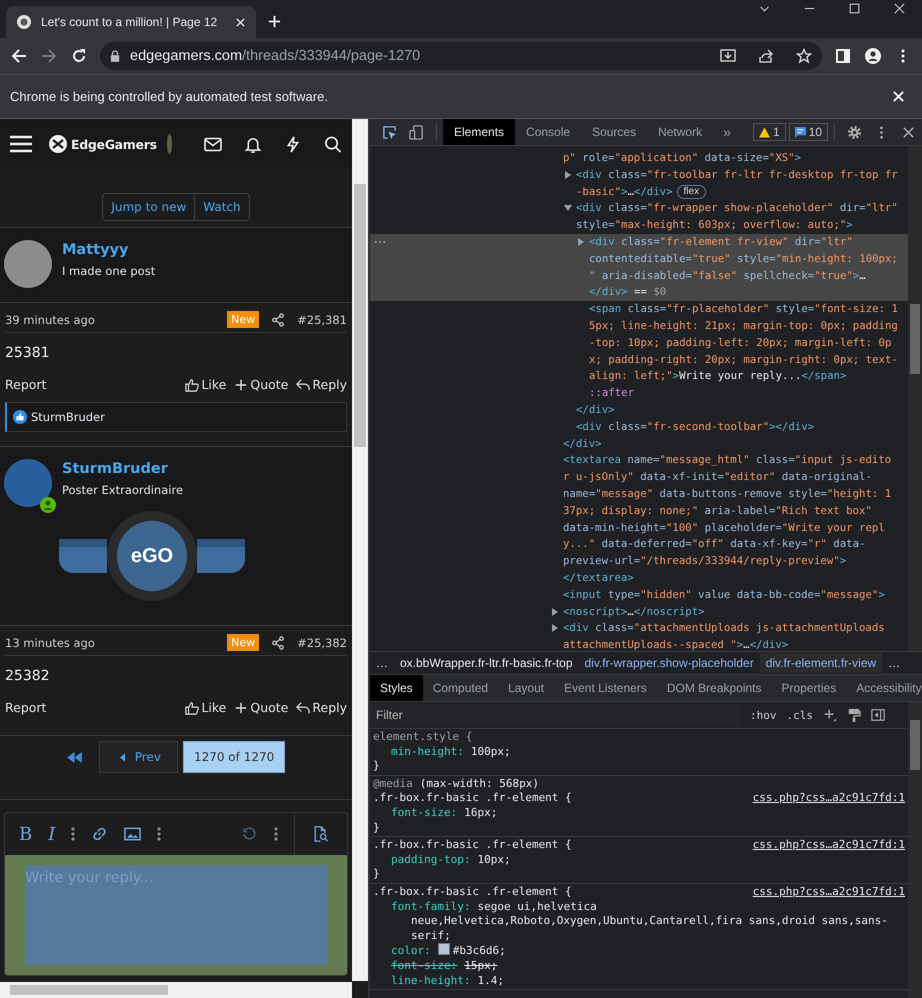 The width and height of the screenshot is (922, 998). I want to click on link-icon, so click(99, 834).